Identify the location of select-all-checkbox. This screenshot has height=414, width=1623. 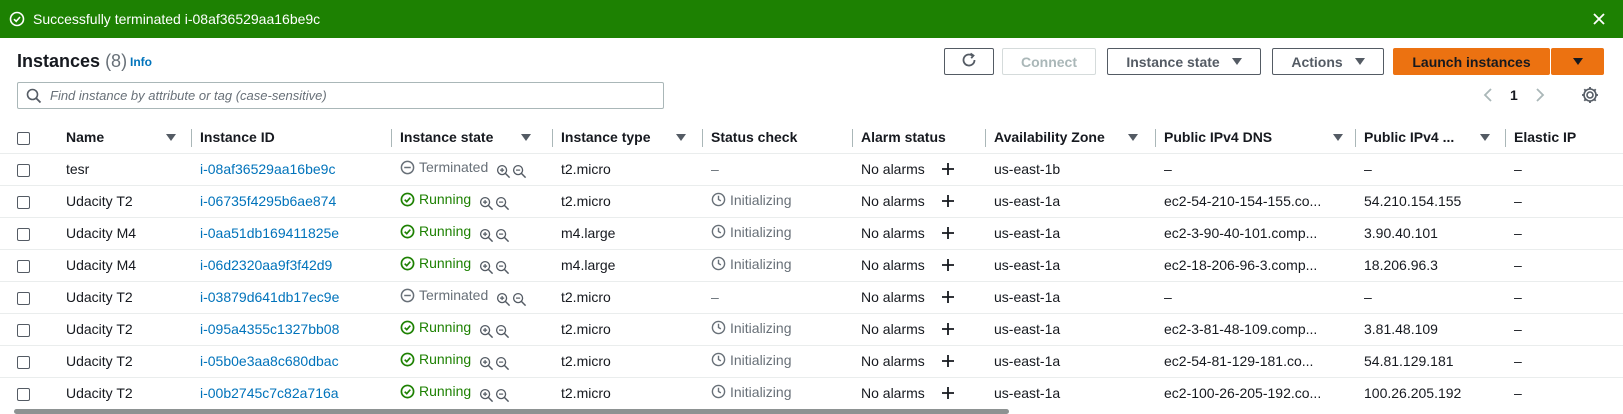
(23, 138).